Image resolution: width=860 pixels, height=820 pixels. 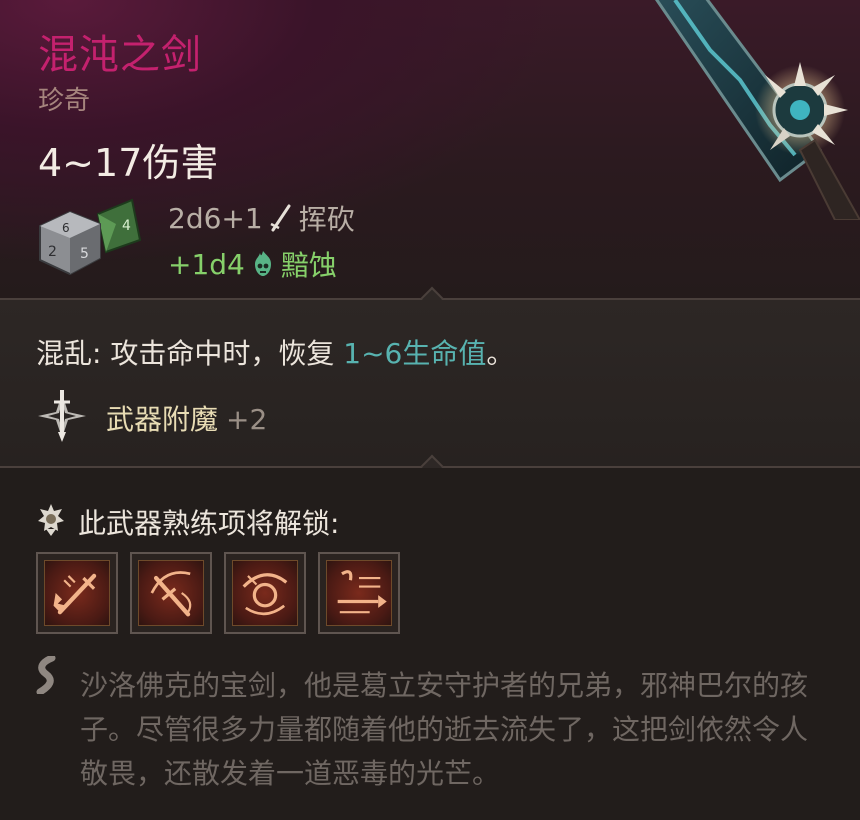 I want to click on damage-formula: 2d6+1, so click(x=215, y=218).